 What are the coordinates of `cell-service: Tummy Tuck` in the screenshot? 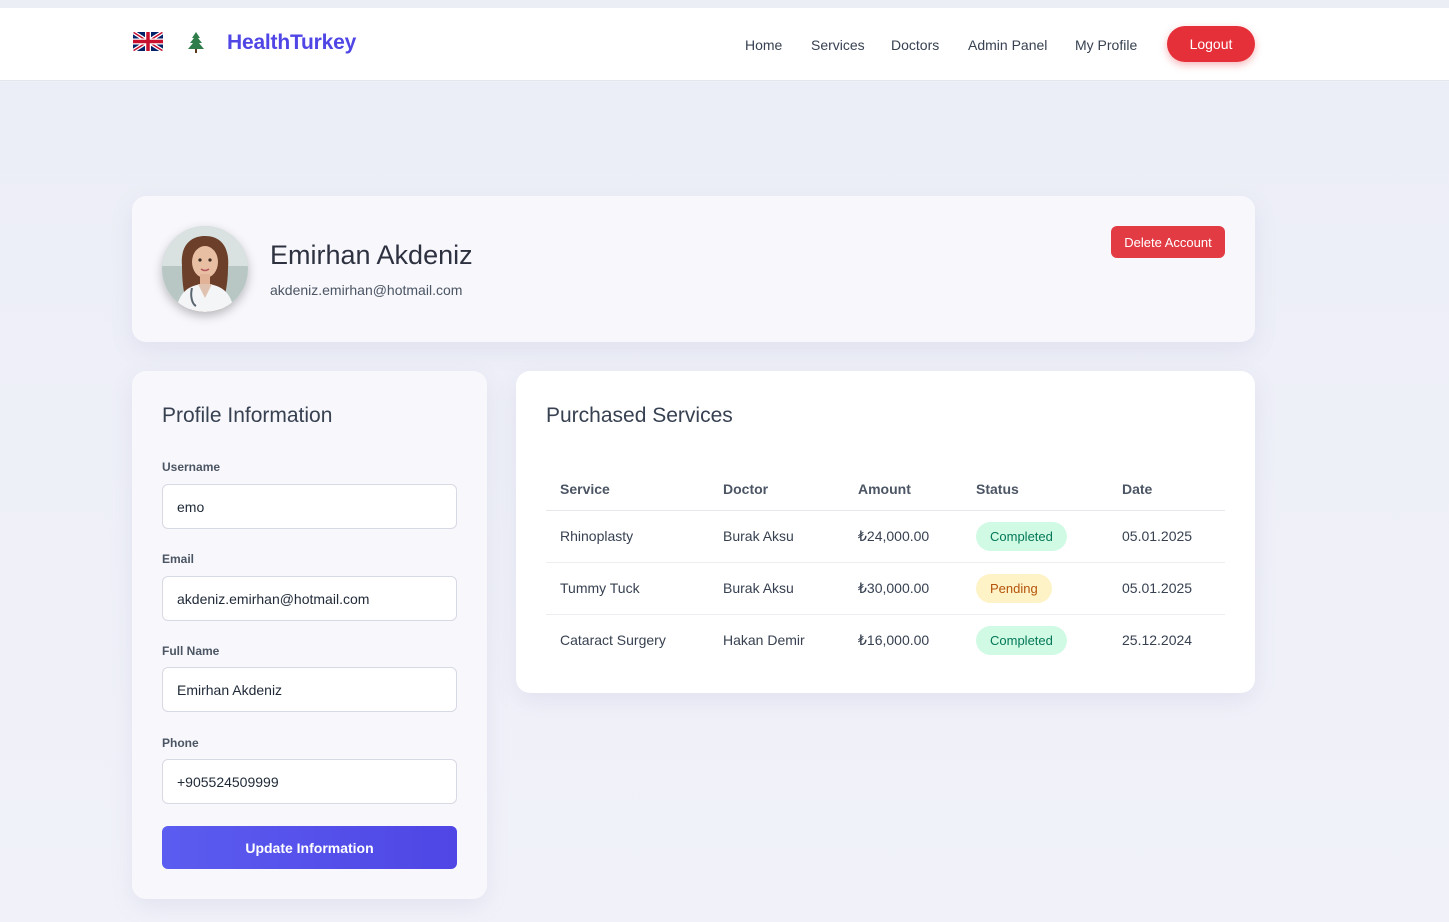 It's located at (627, 588).